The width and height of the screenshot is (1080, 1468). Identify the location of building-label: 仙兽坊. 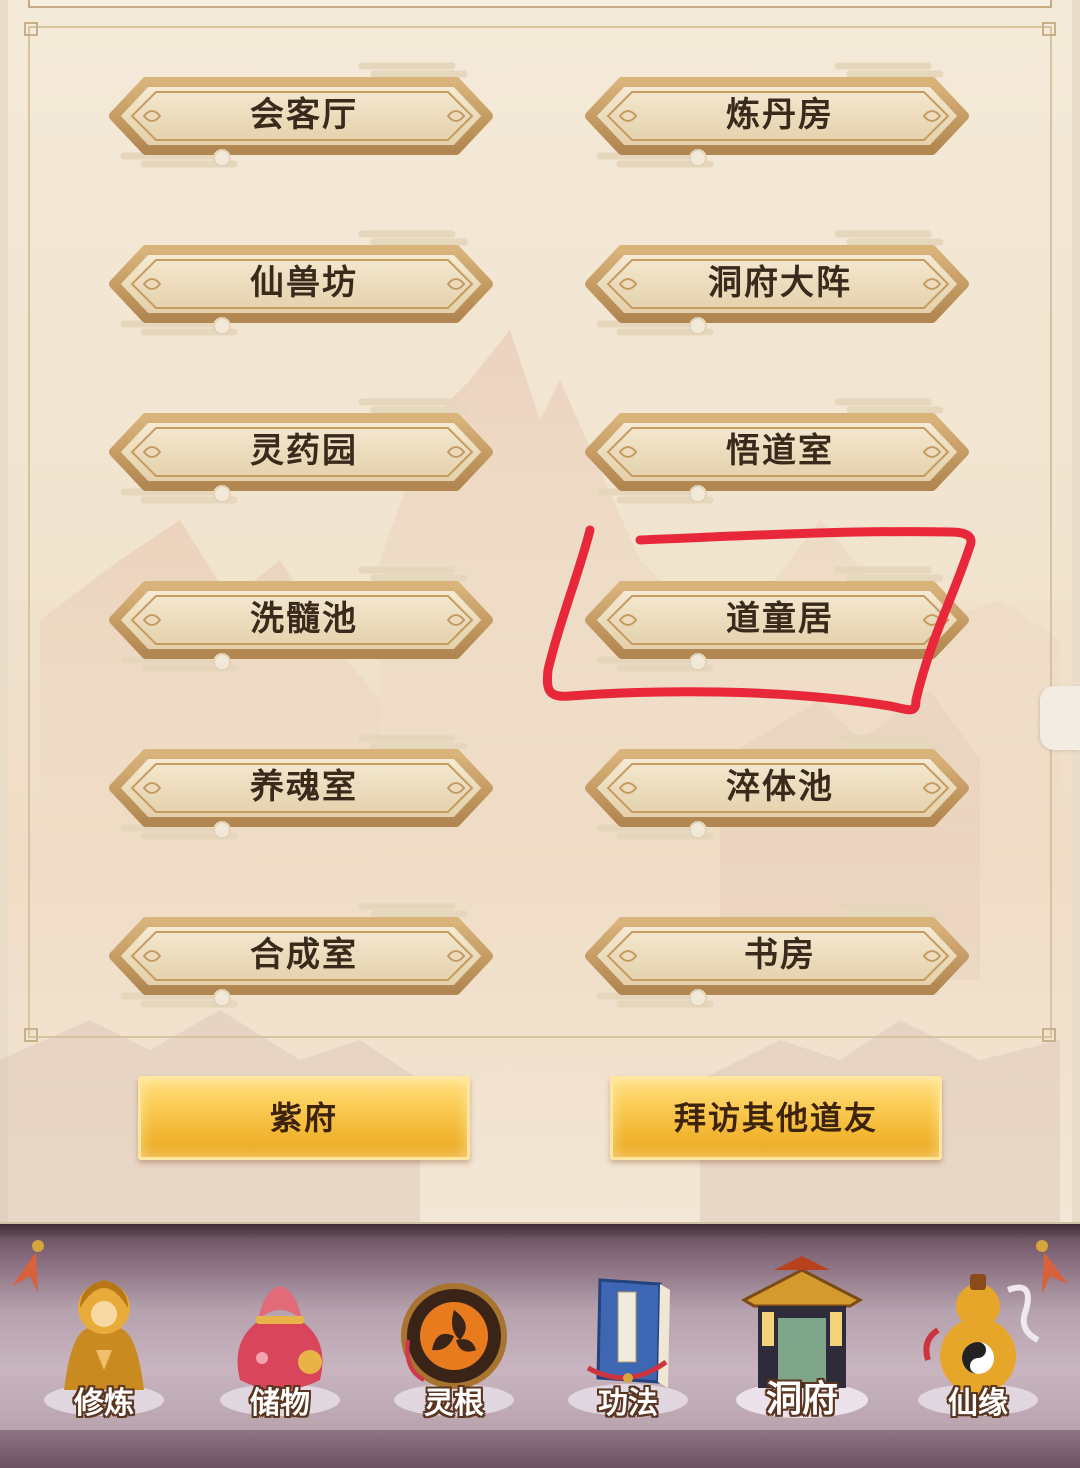
(304, 283).